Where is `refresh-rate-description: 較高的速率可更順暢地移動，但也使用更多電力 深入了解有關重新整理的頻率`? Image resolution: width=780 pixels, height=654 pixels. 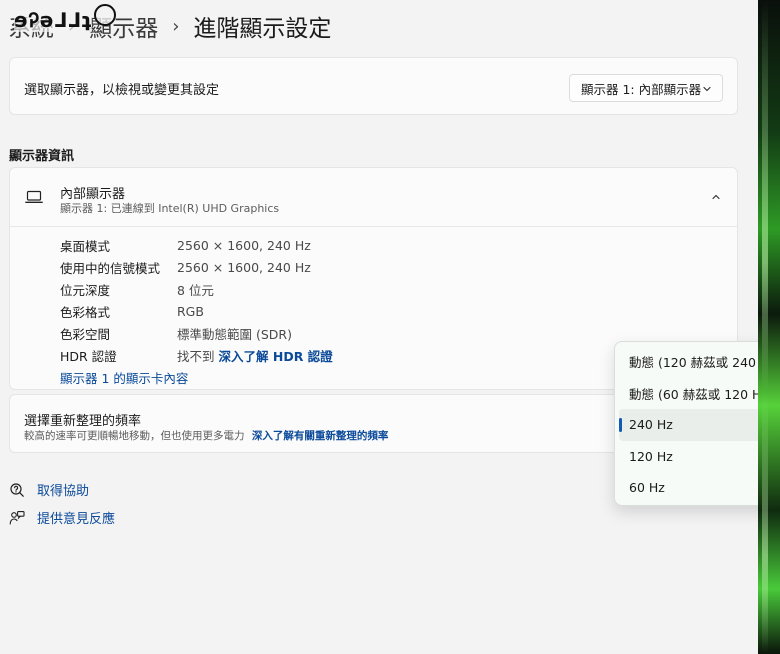 refresh-rate-description: 較高的速率可更順暢地移動，但也使用更多電力 深入了解有關重新整理的頻率 is located at coordinates (206, 435).